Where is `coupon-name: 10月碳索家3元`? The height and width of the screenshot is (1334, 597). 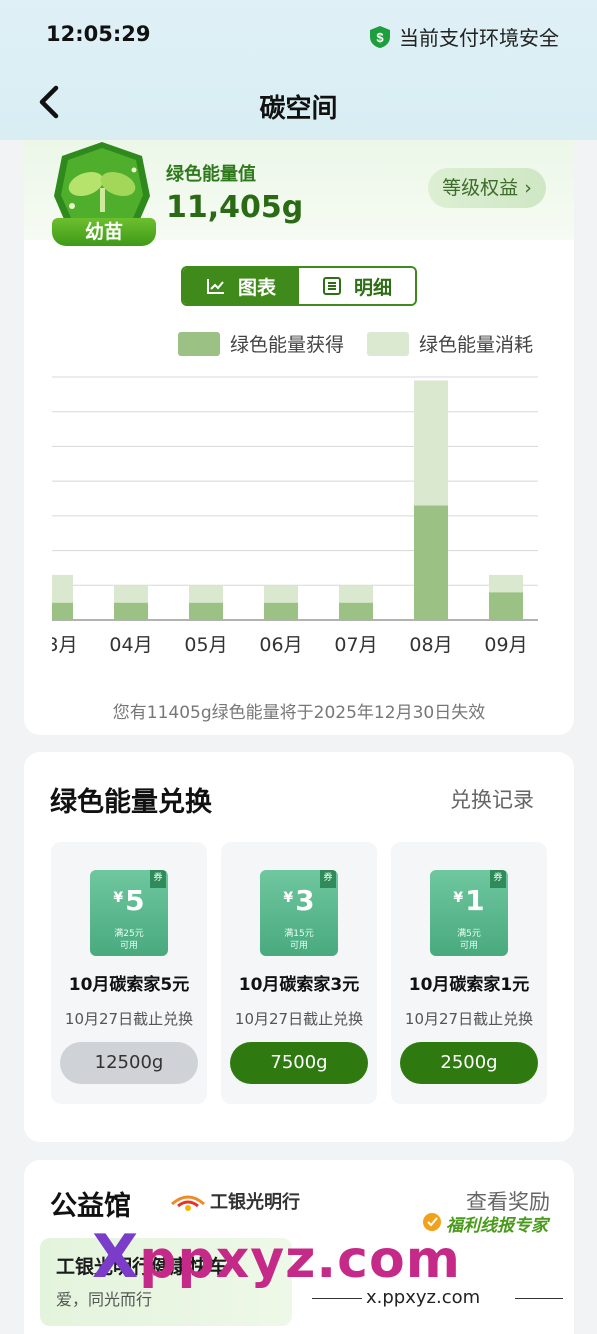
coupon-name: 10月碳索家3元 is located at coordinates (299, 985).